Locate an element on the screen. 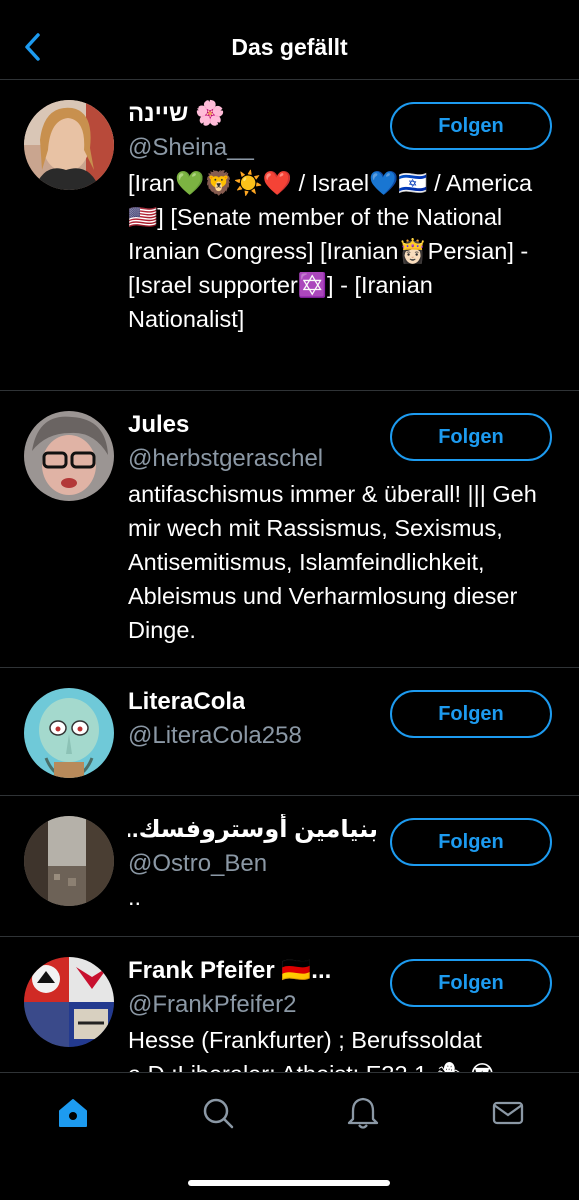 This screenshot has width=579, height=1200. tab-notifications is located at coordinates (363, 1113).